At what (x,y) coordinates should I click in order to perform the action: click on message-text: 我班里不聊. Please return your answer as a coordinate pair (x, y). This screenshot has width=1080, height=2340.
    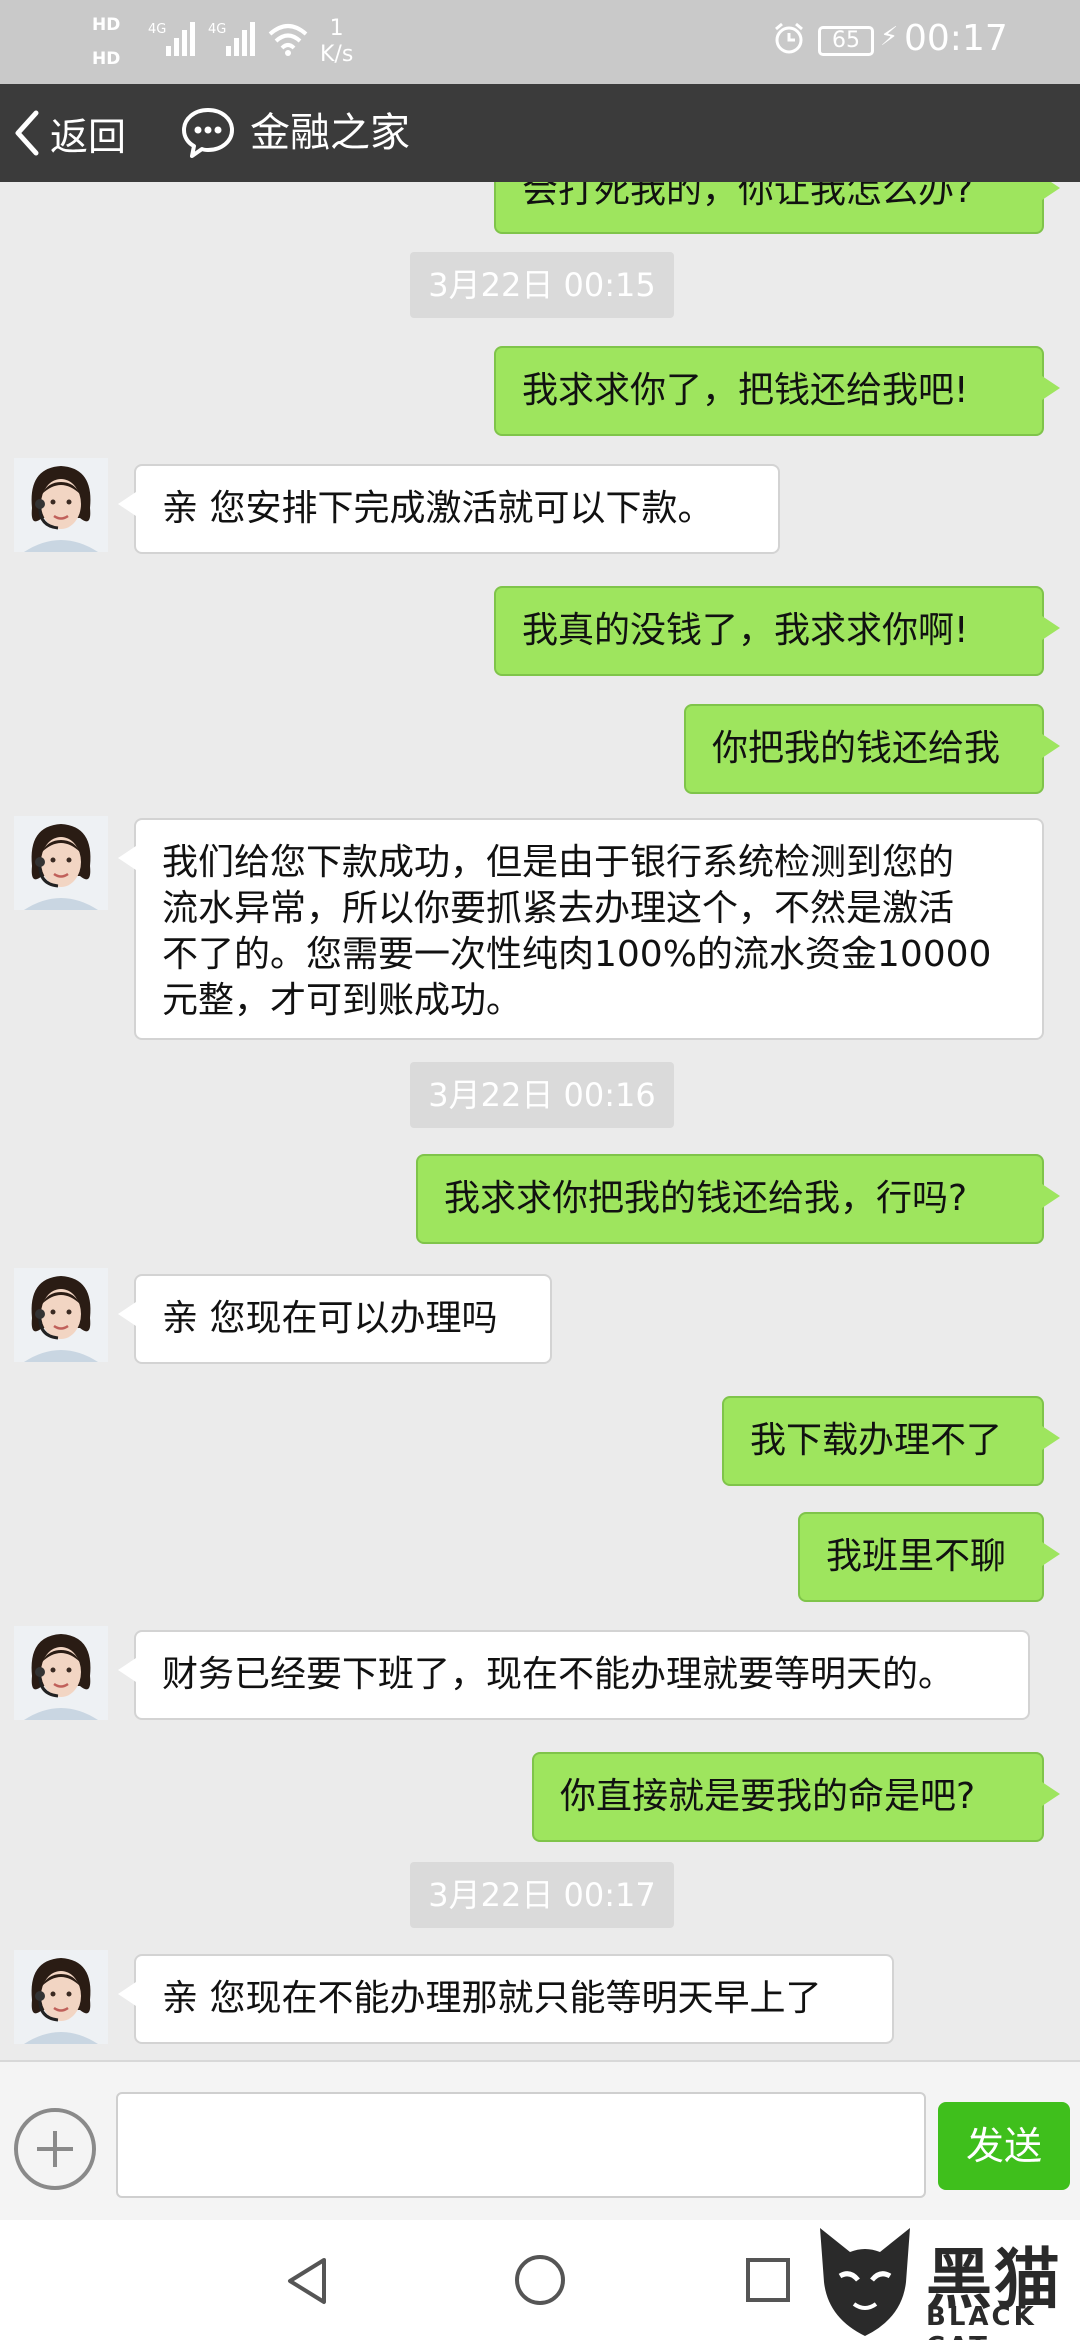
    Looking at the image, I should click on (916, 1556).